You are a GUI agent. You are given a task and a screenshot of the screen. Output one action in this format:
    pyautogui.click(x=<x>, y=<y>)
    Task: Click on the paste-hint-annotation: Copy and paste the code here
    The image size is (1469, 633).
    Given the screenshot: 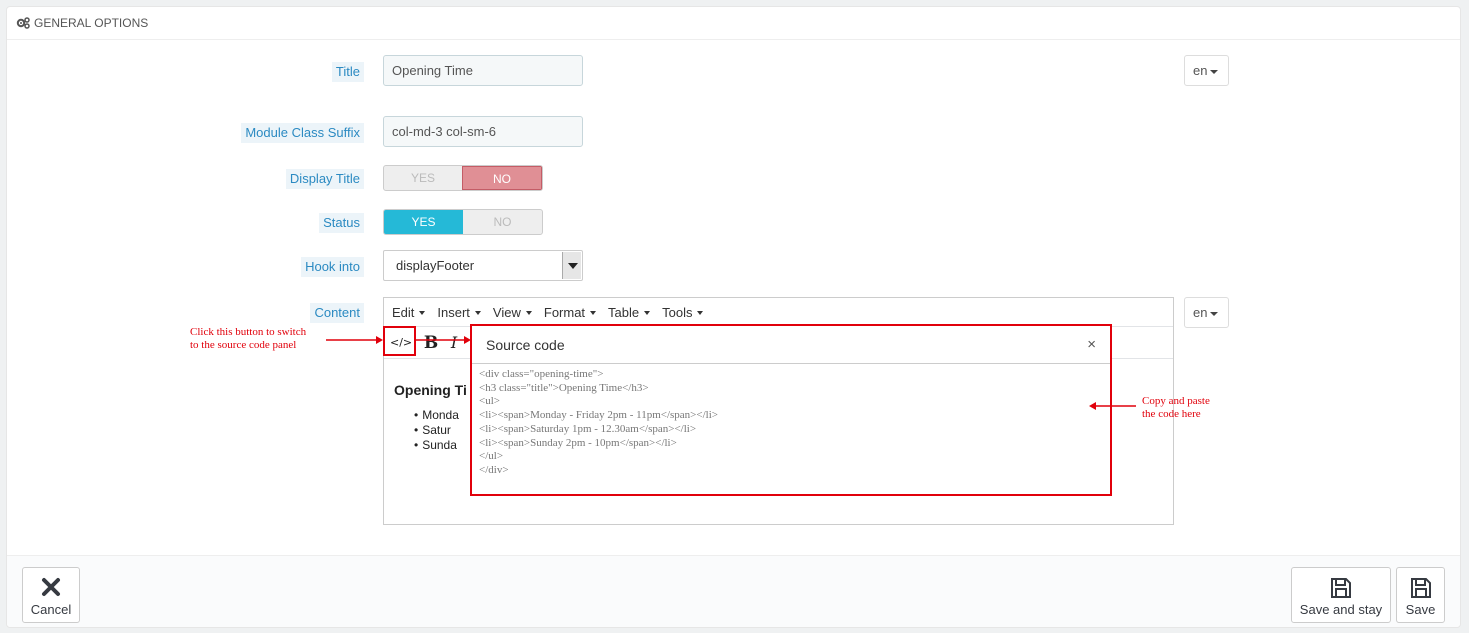 What is the action you would take?
    pyautogui.click(x=1176, y=407)
    